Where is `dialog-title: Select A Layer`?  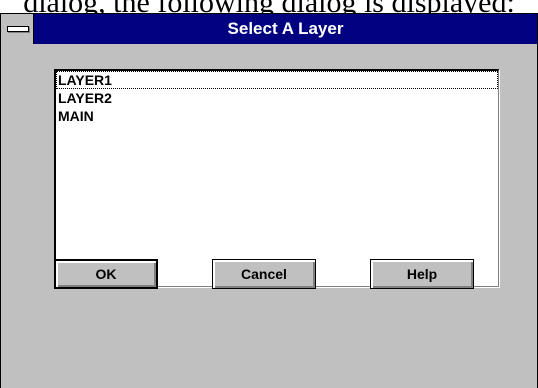
dialog-title: Select A Layer is located at coordinates (285, 28).